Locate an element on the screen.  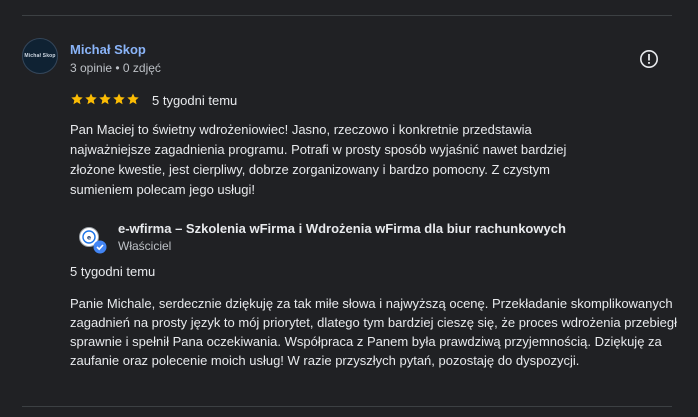
owner-logo-icon: e is located at coordinates (93, 240).